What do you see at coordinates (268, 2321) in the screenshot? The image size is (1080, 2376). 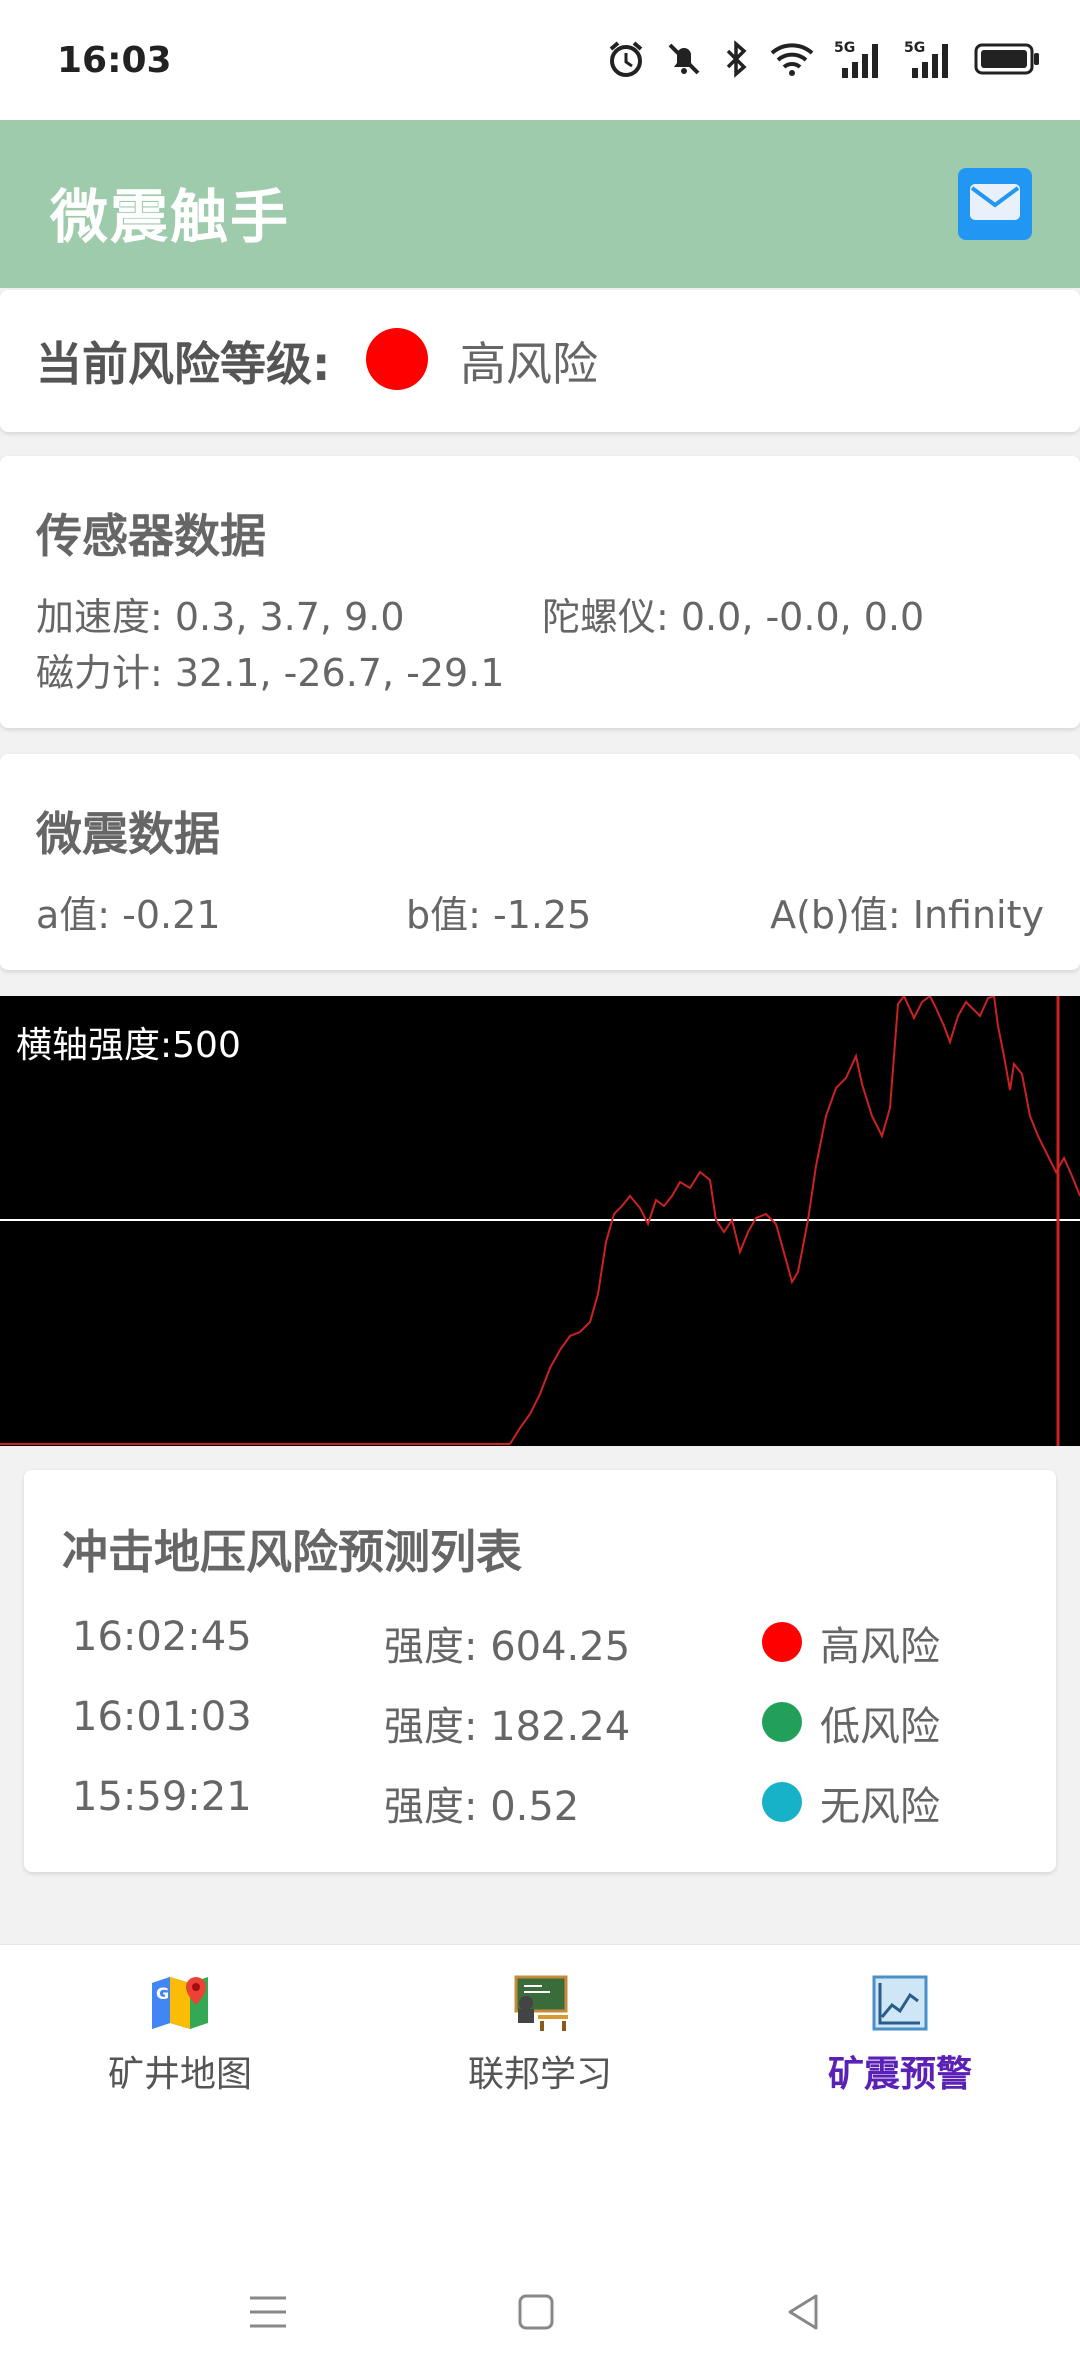 I see `menu-icon` at bounding box center [268, 2321].